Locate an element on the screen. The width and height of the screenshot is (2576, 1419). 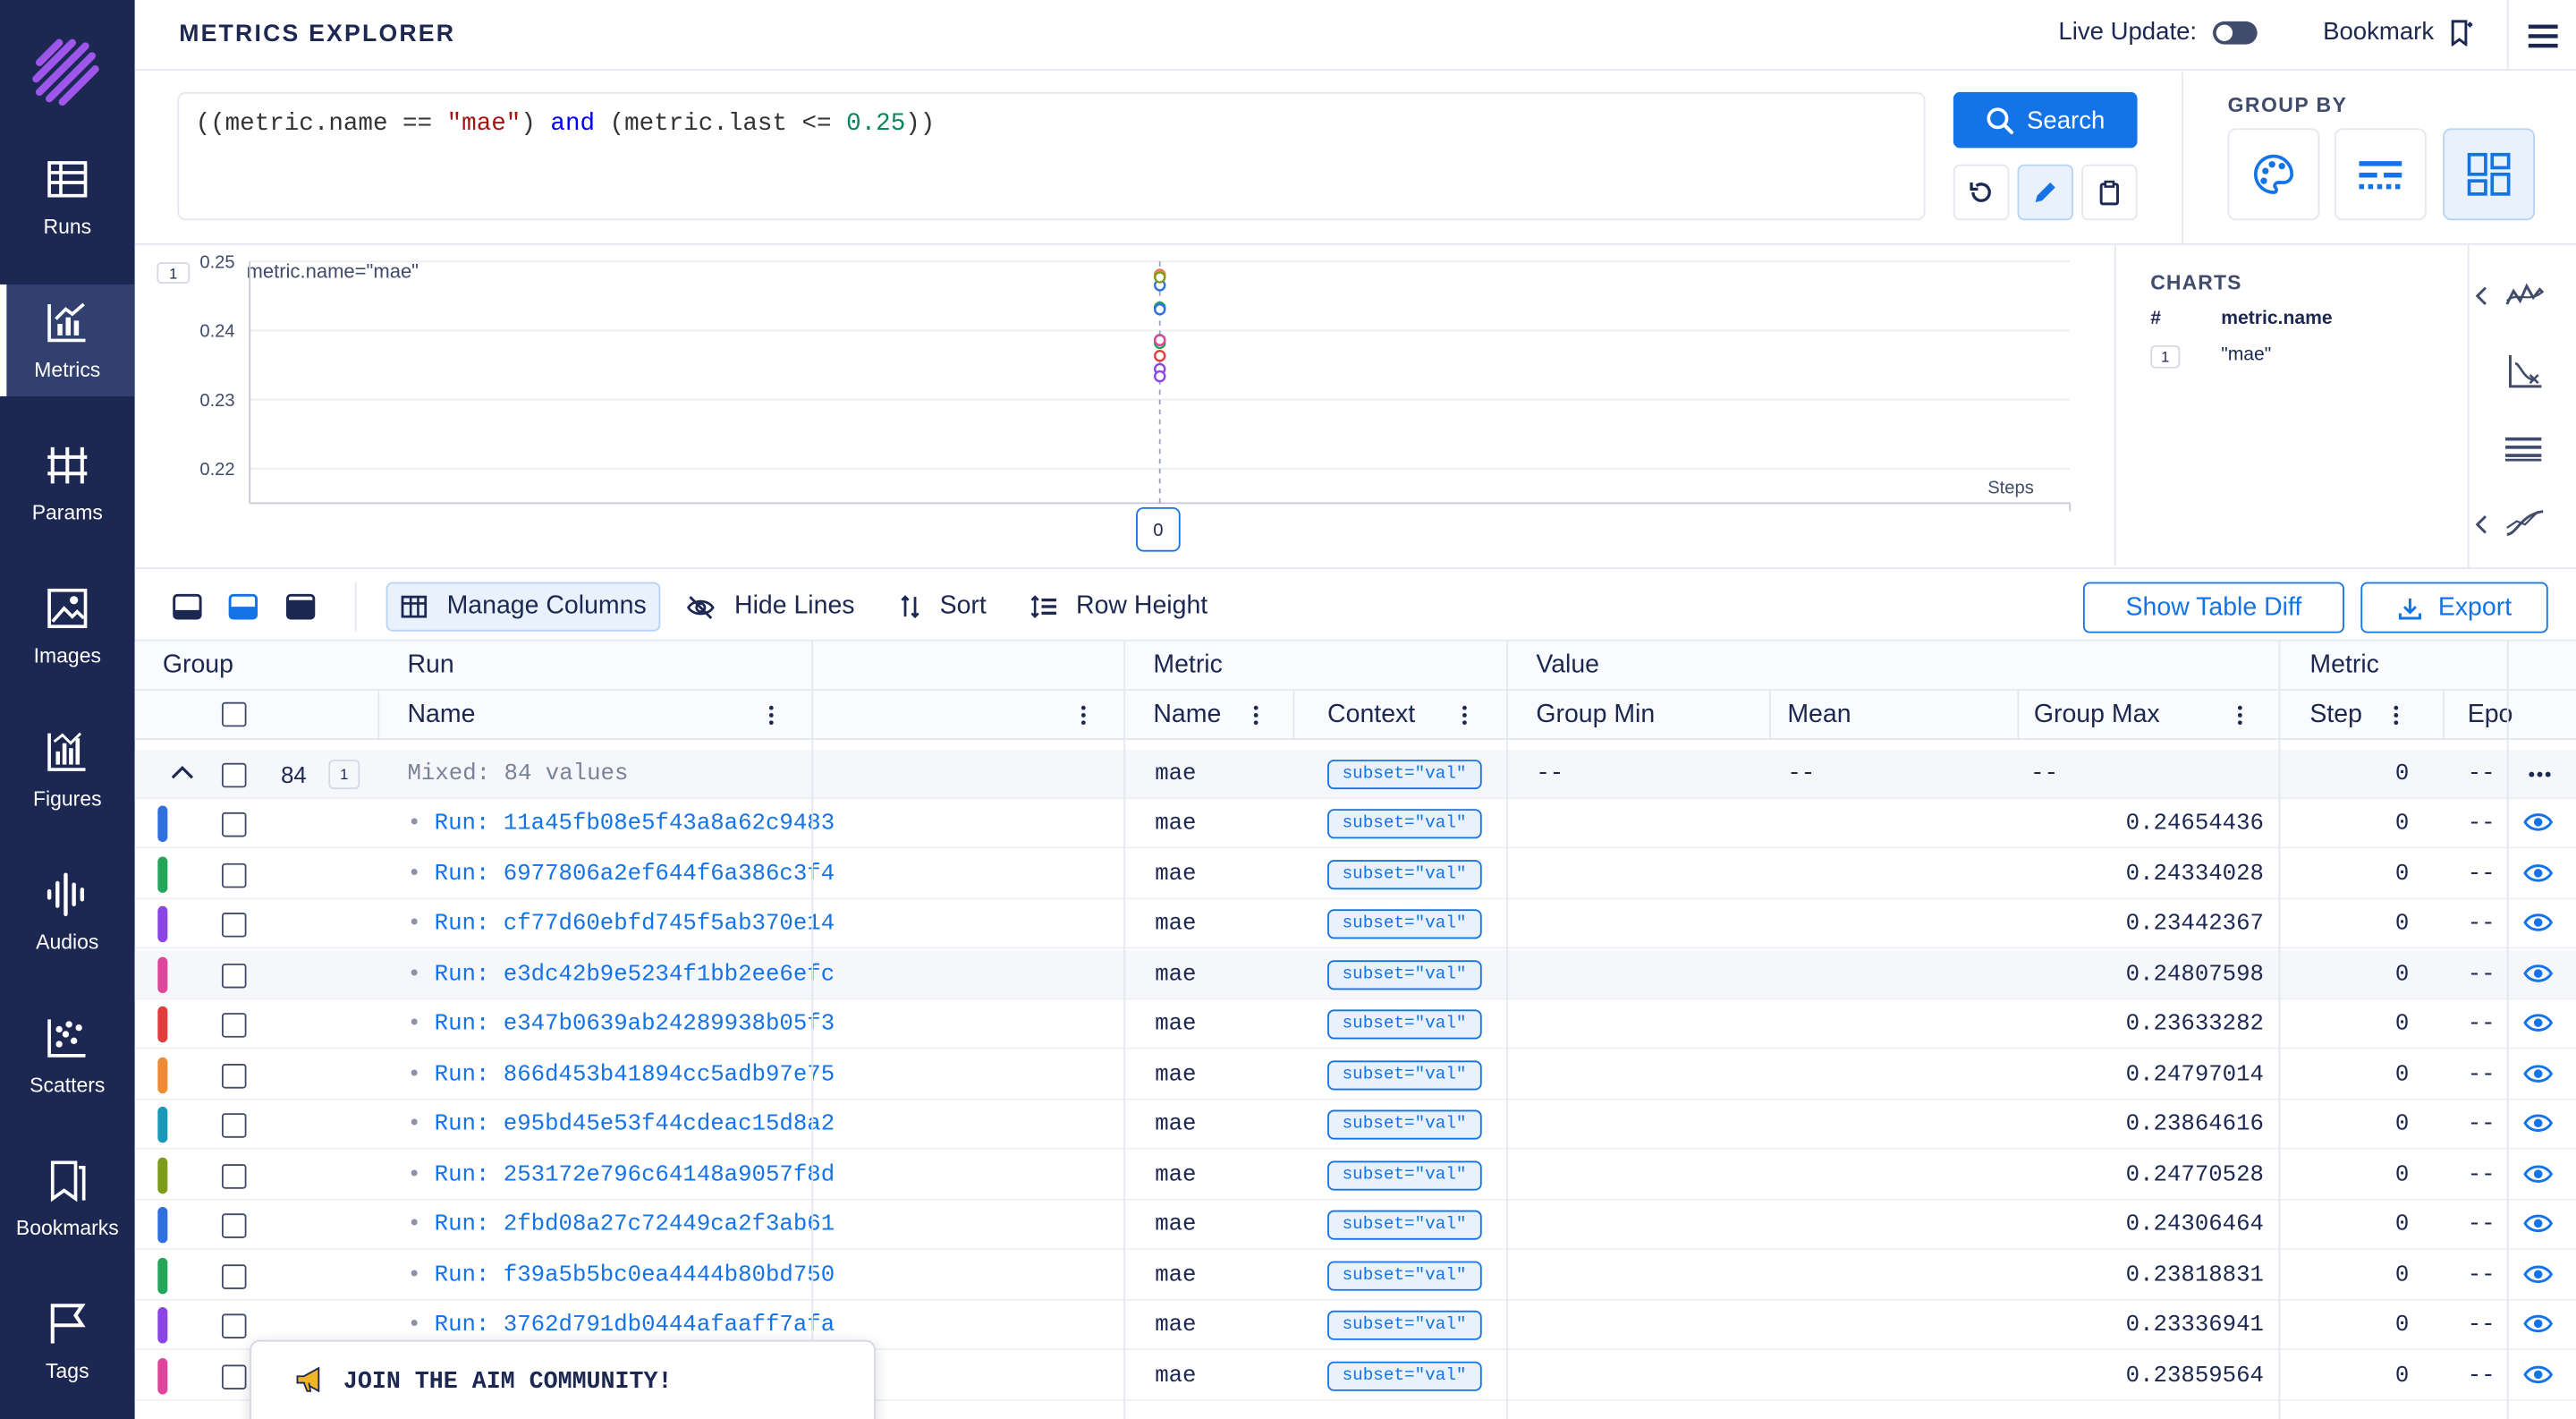
advanced-mode-button is located at coordinates (2045, 192).